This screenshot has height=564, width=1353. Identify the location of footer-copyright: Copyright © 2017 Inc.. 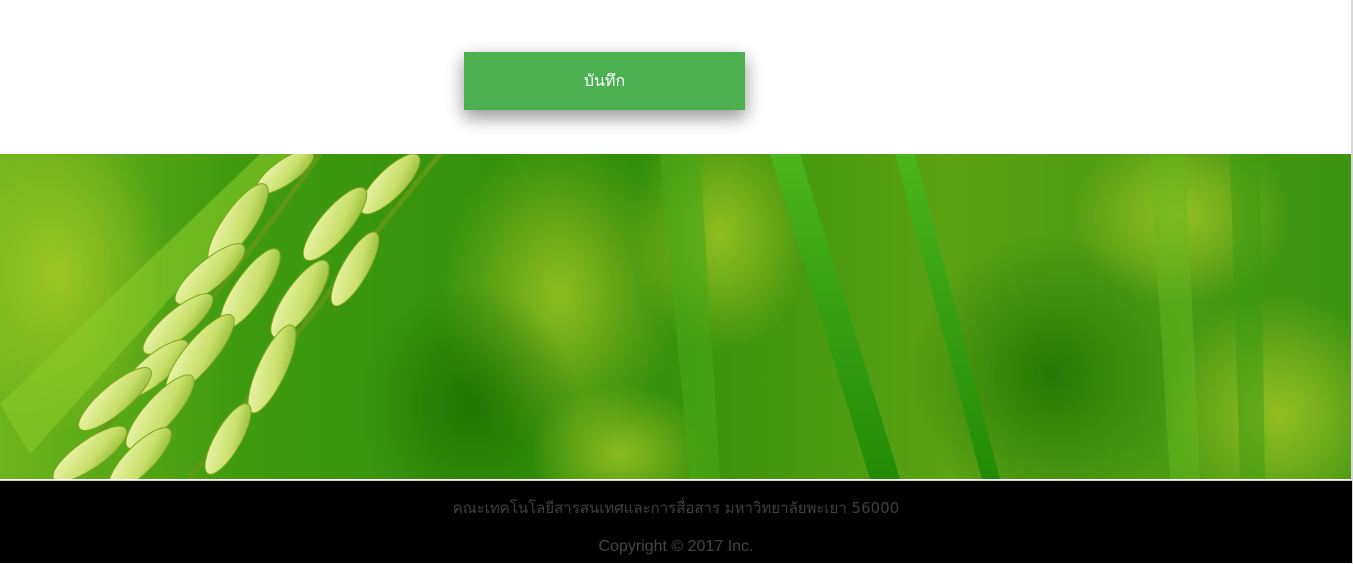
(676, 546).